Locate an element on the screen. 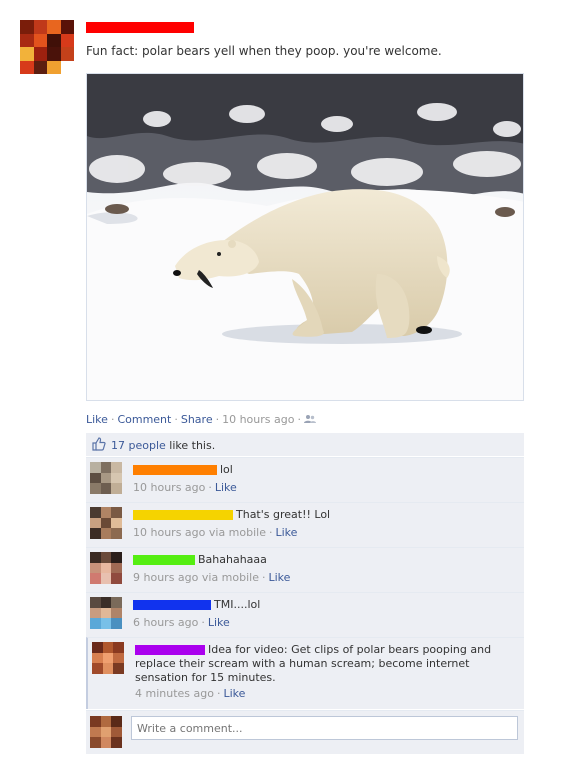 This screenshot has width=581, height=774. comment-item: Bahahahaaa 9 hours ago via mobile · Like is located at coordinates (305, 569).